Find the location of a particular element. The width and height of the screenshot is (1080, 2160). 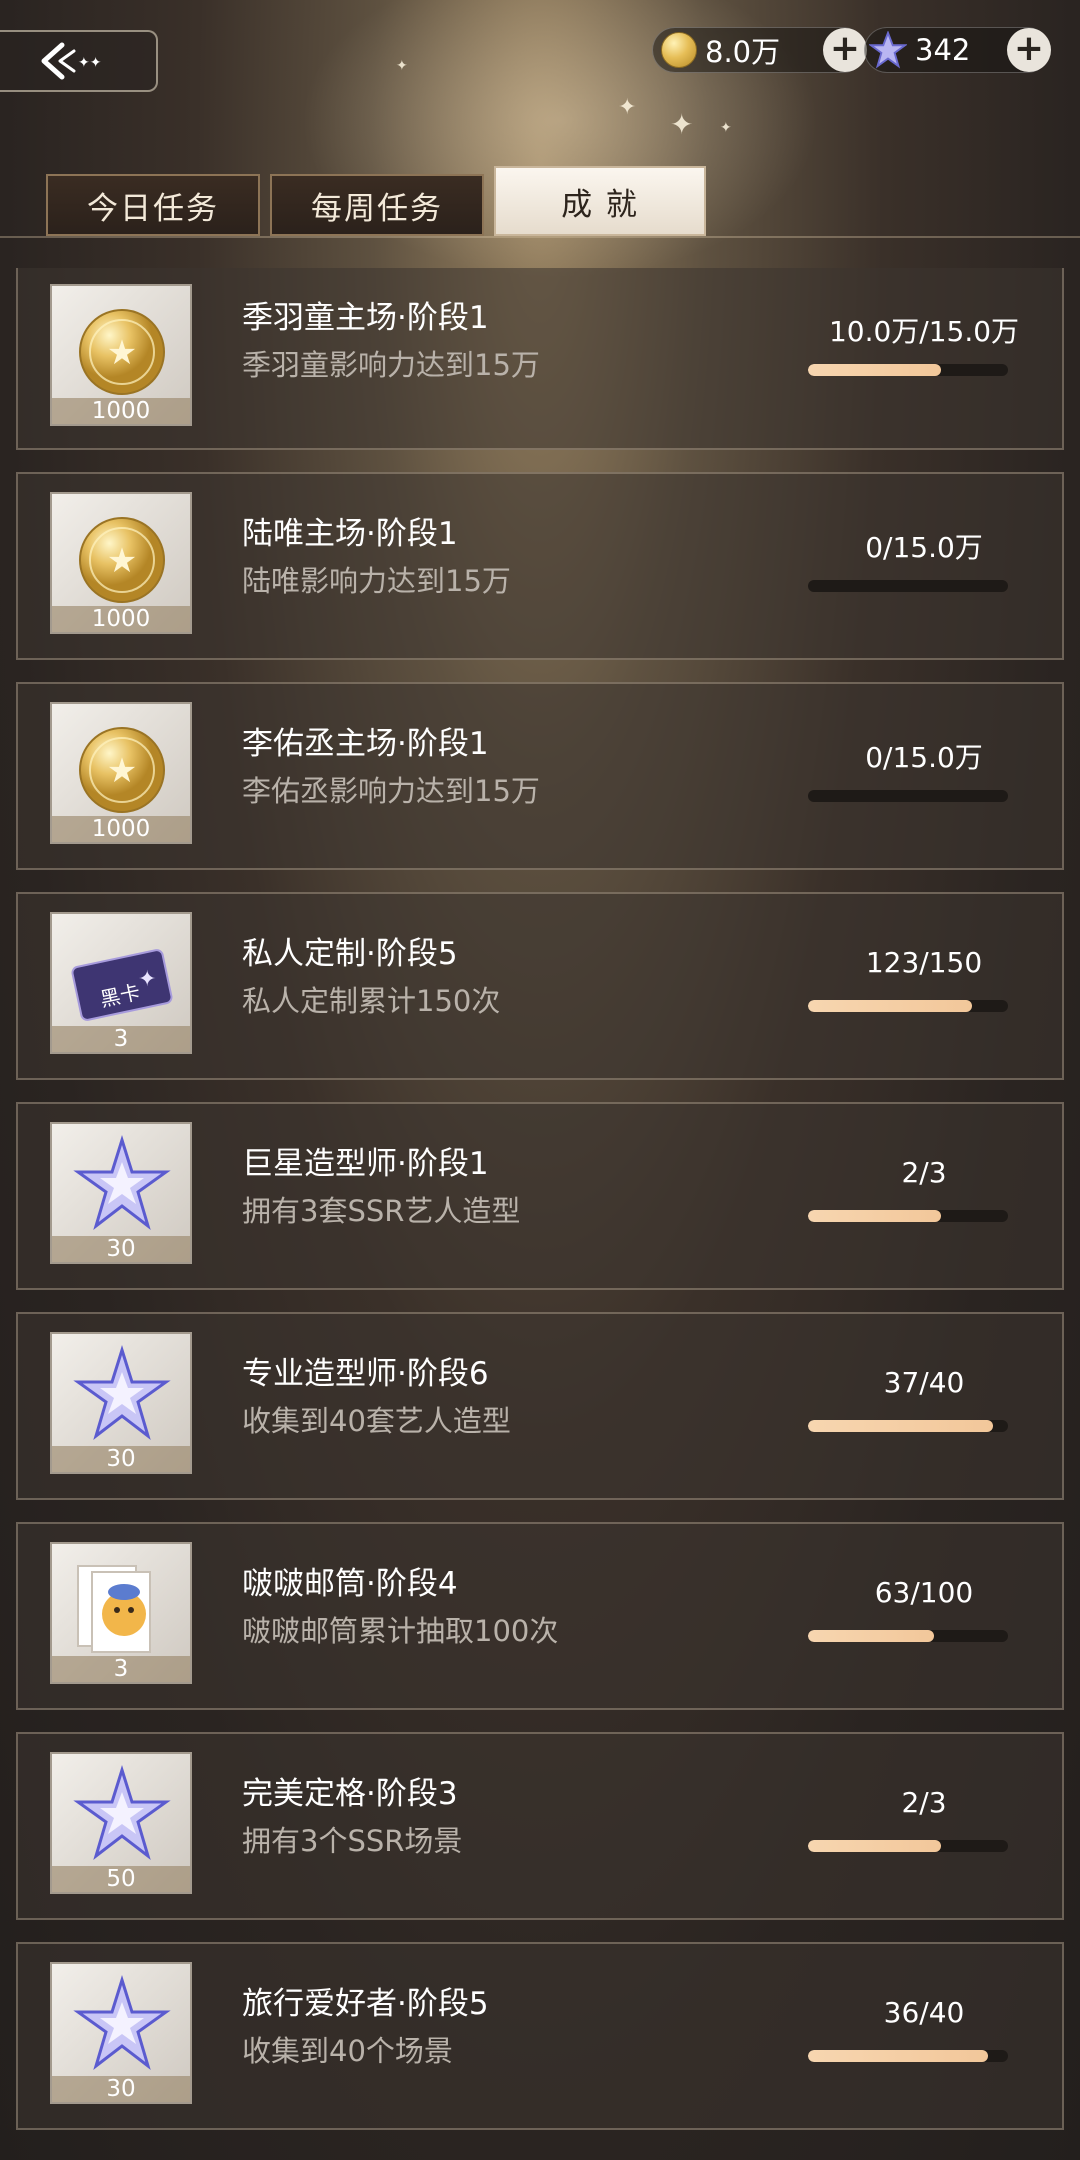

achievement-title: 巨星造型师·阶段1 is located at coordinates (365, 1164).